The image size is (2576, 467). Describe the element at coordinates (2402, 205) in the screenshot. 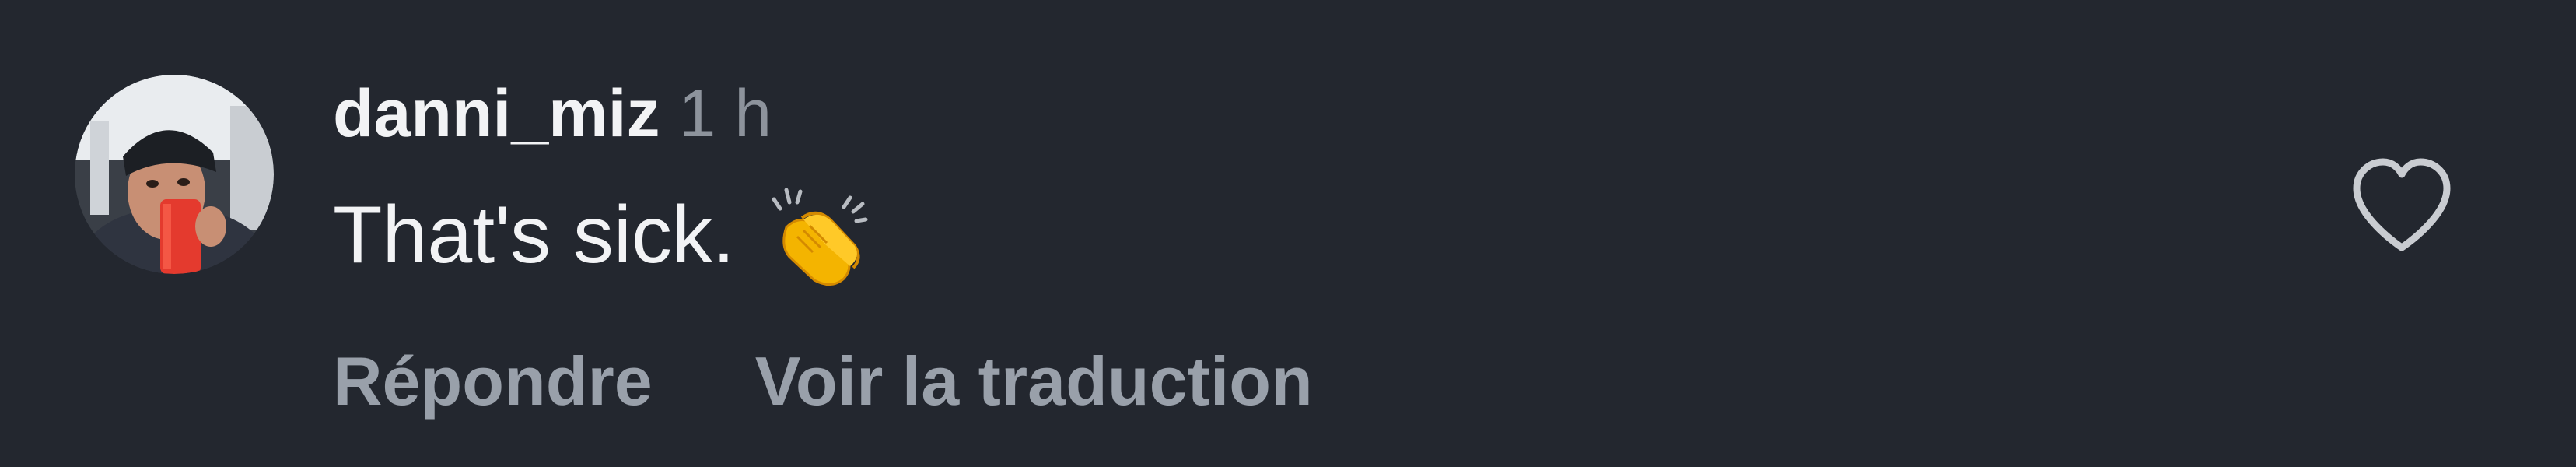

I see `heart-outline-icon` at that location.